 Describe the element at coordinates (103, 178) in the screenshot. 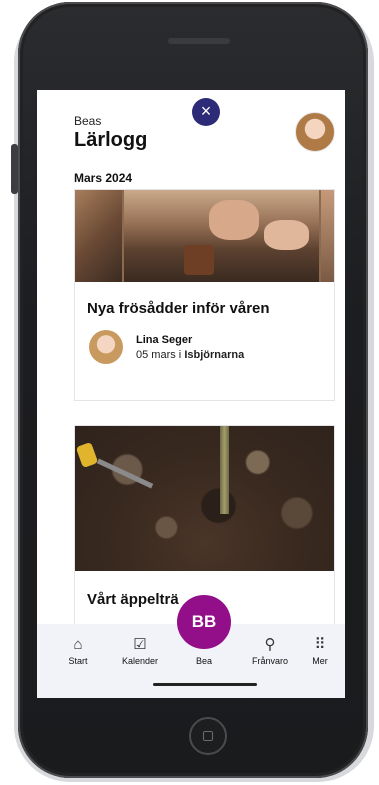

I see `section-month-heading: Mars 2024` at that location.